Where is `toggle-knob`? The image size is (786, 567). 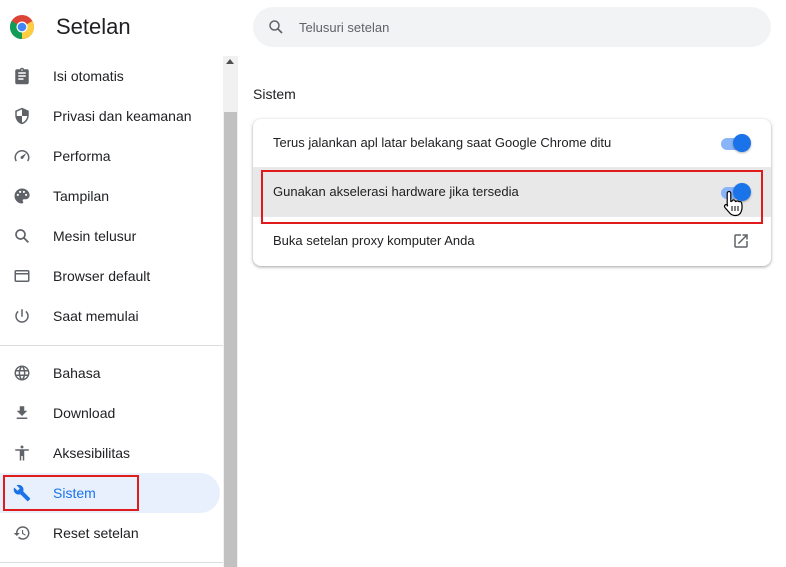
toggle-knob is located at coordinates (742, 143).